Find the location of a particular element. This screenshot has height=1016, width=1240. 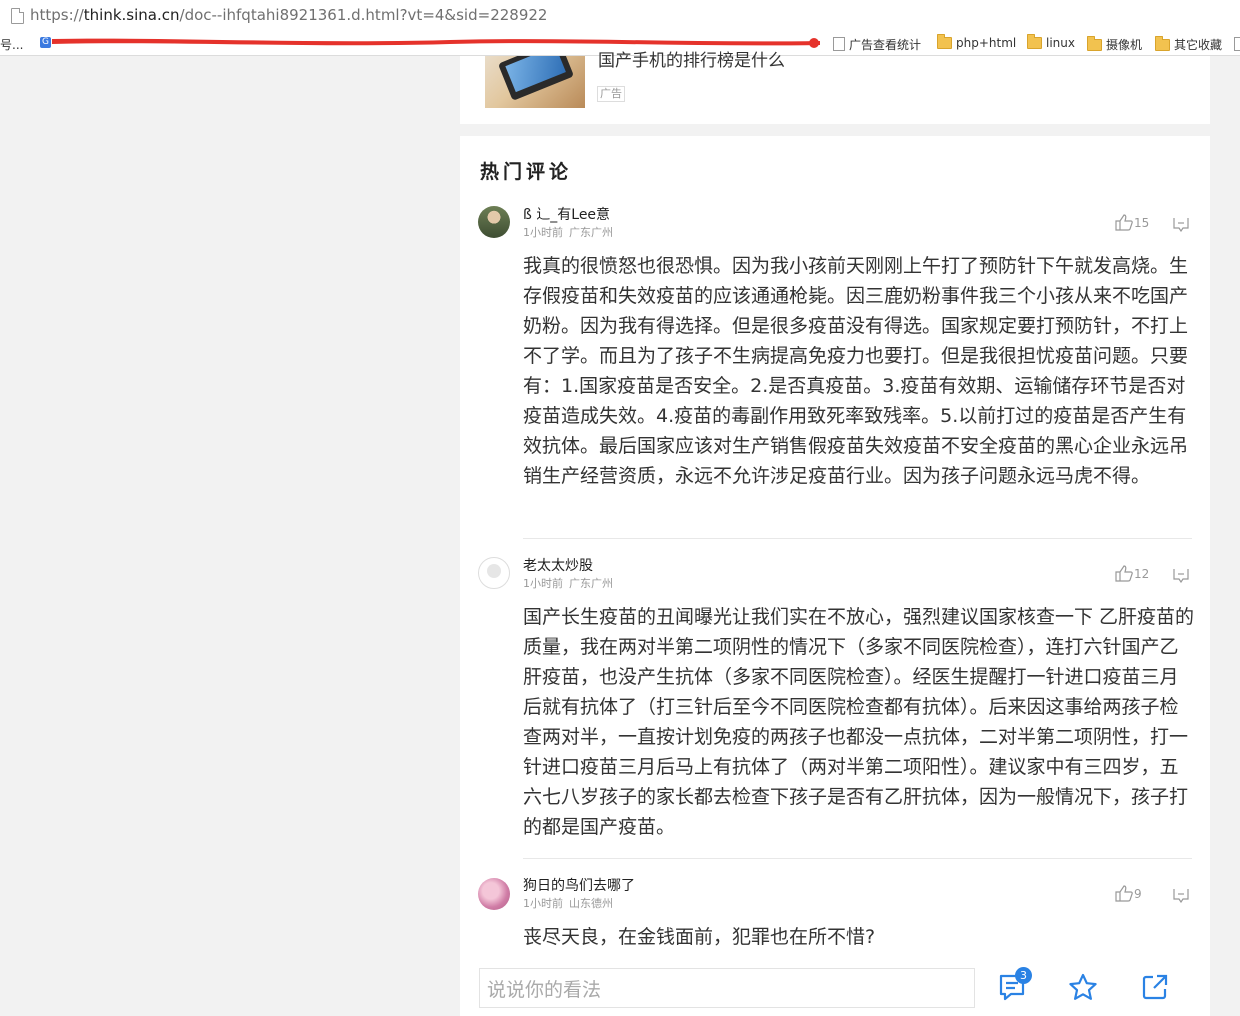

like-button: 9 is located at coordinates (1128, 893).